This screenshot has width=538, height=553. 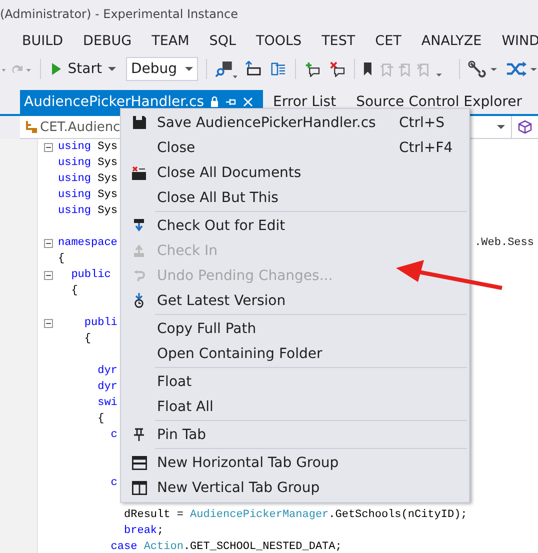 I want to click on code-line: swi, so click(x=107, y=403).